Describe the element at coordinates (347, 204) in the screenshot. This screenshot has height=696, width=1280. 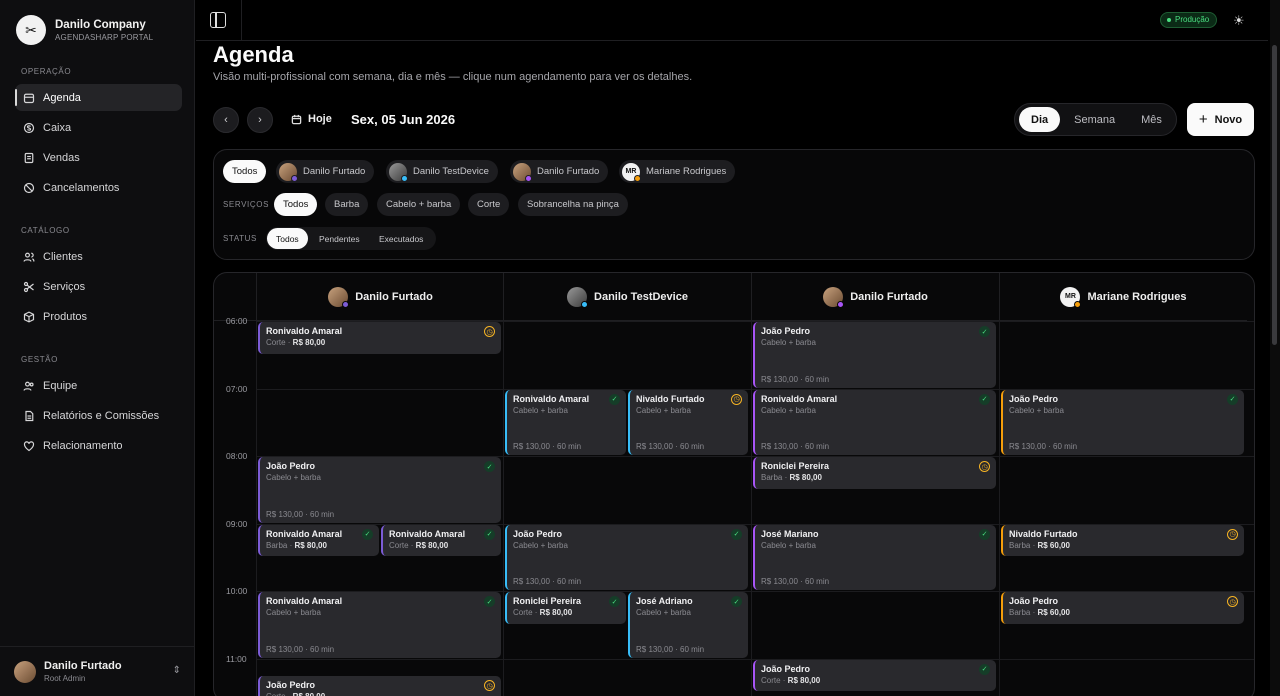
I see `service-filter-barba: Barba` at that location.